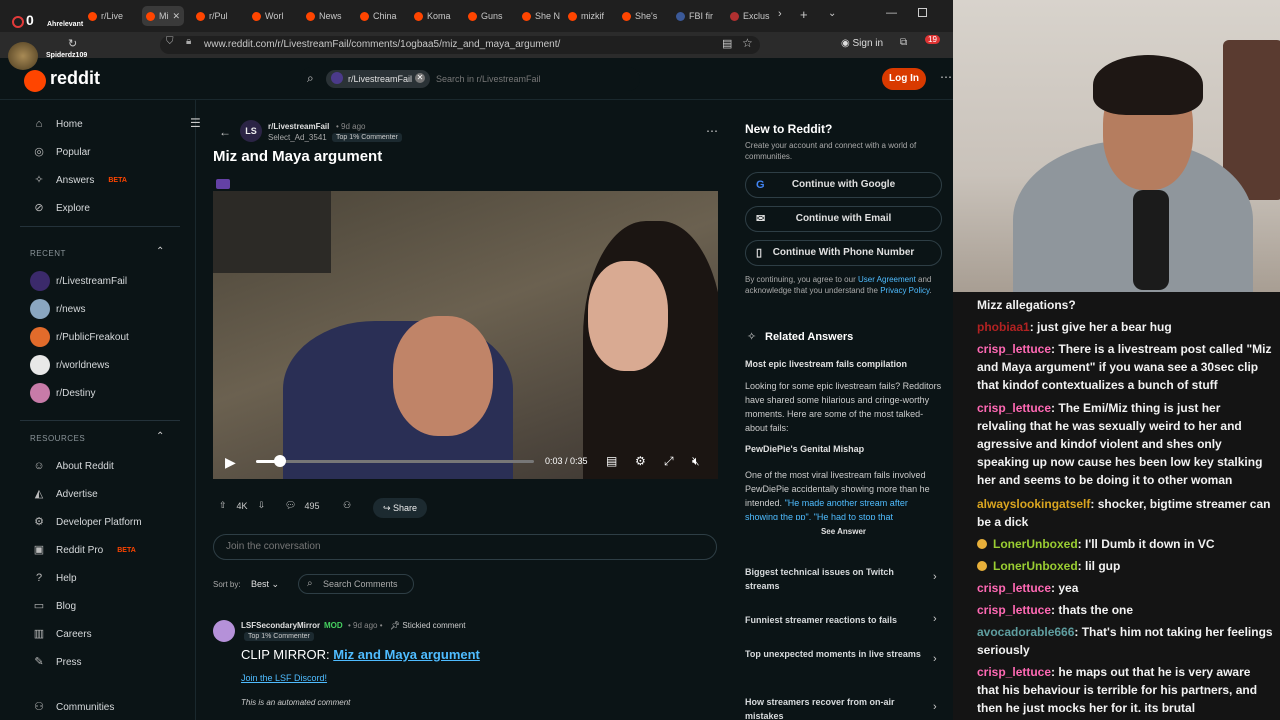  What do you see at coordinates (835, 654) in the screenshot?
I see `related-question: Top unexpected moments in live streams` at bounding box center [835, 654].